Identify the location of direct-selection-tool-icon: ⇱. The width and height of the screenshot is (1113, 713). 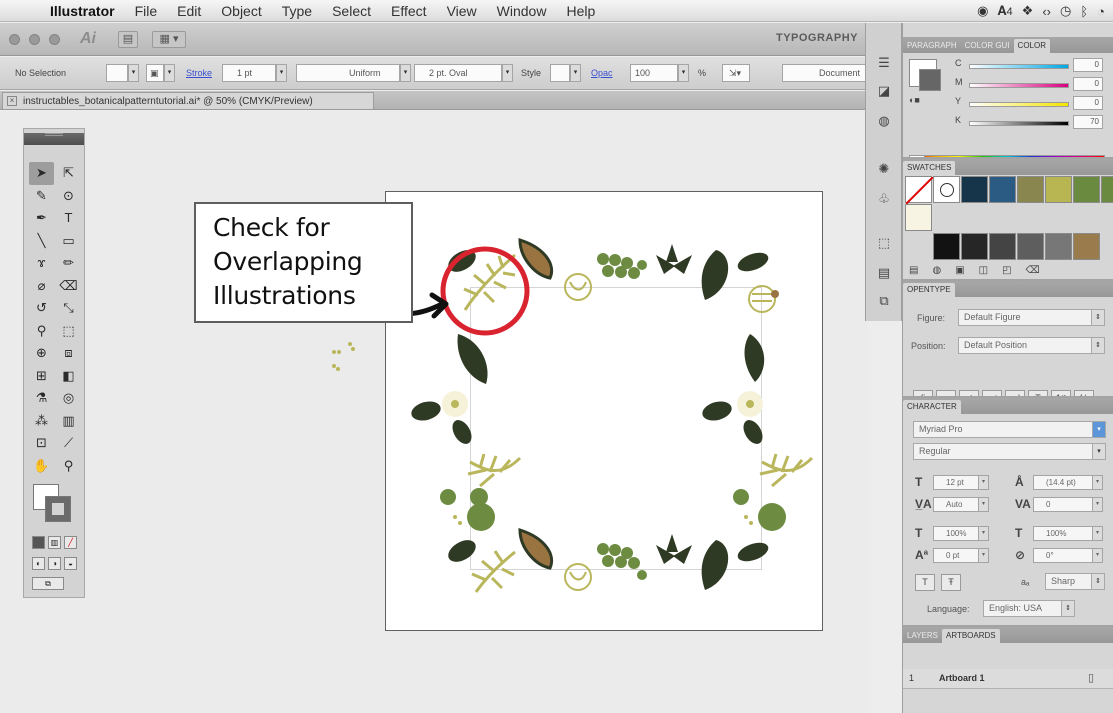
(68, 173).